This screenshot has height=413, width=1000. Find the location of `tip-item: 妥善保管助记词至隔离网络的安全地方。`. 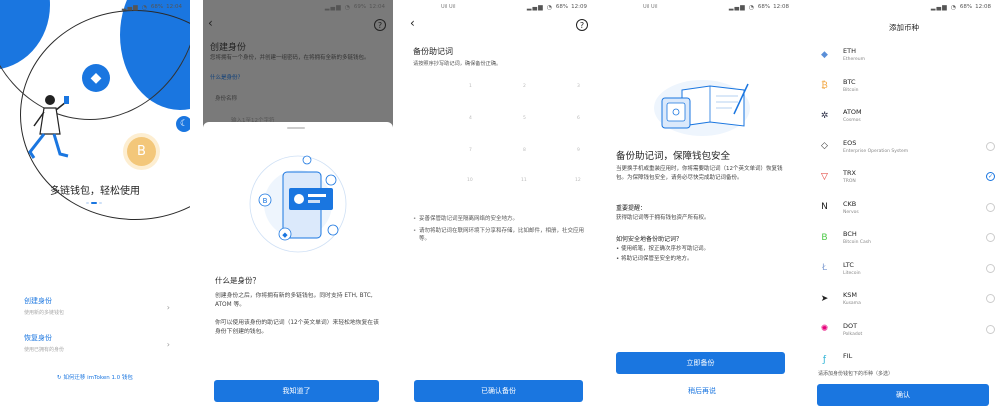

tip-item: 妥善保管助记词至隔离网络的安全地方。 is located at coordinates (499, 219).